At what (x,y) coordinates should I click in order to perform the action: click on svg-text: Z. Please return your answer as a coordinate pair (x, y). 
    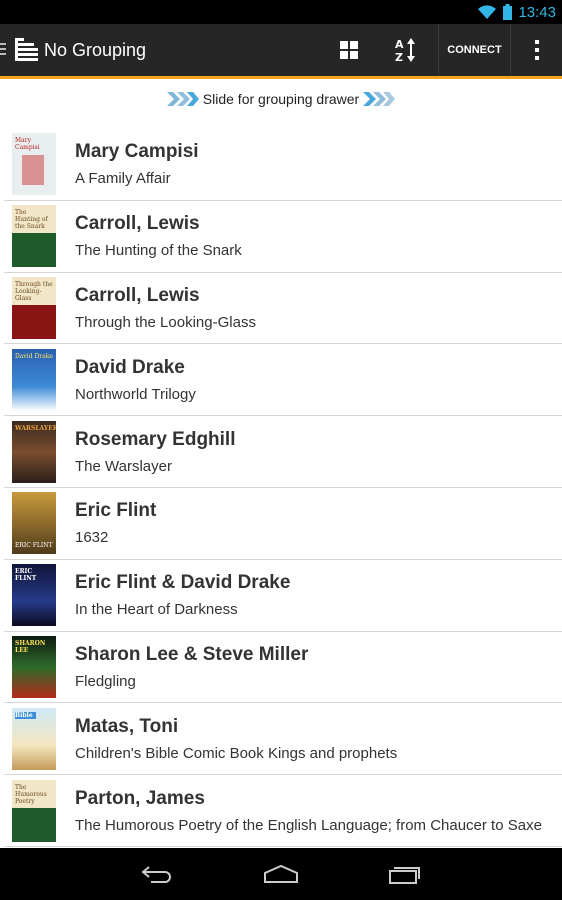
    Looking at the image, I should click on (399, 57).